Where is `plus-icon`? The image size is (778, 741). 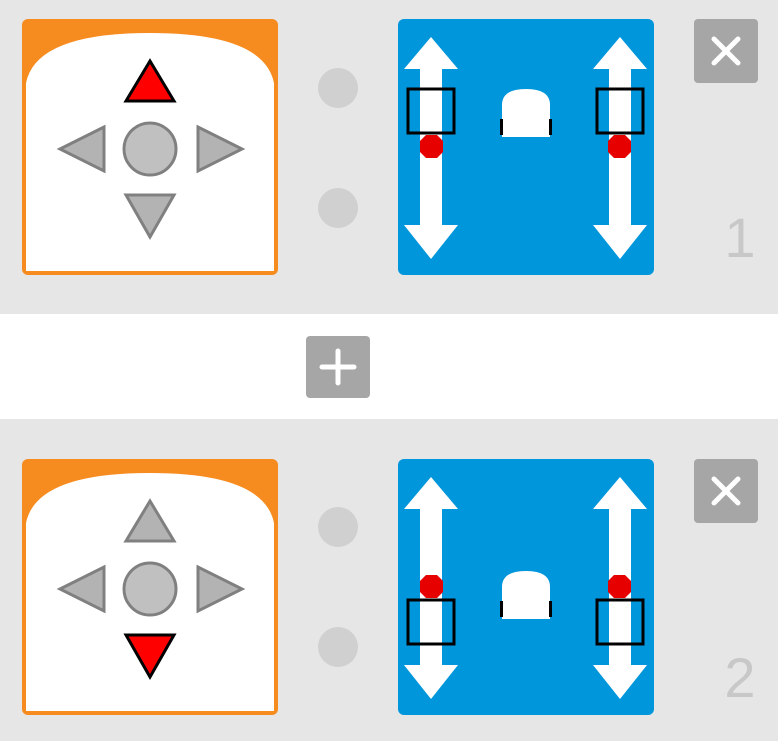
plus-icon is located at coordinates (338, 367).